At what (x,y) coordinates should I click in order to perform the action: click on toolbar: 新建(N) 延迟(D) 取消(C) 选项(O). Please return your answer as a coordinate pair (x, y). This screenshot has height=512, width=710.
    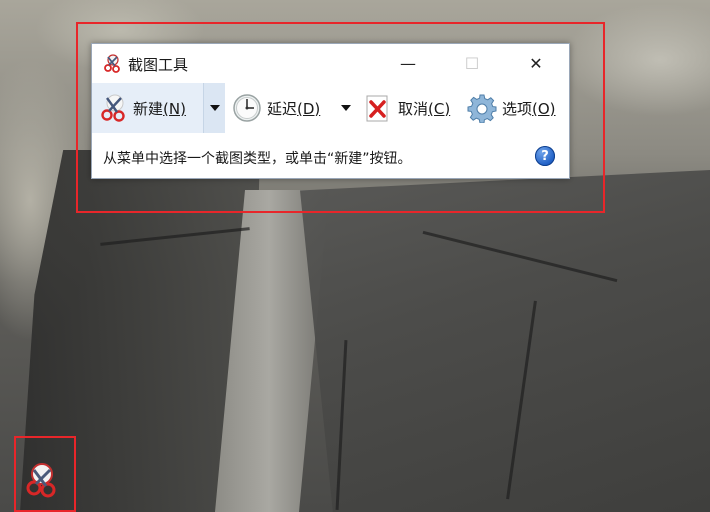
    Looking at the image, I should click on (330, 108).